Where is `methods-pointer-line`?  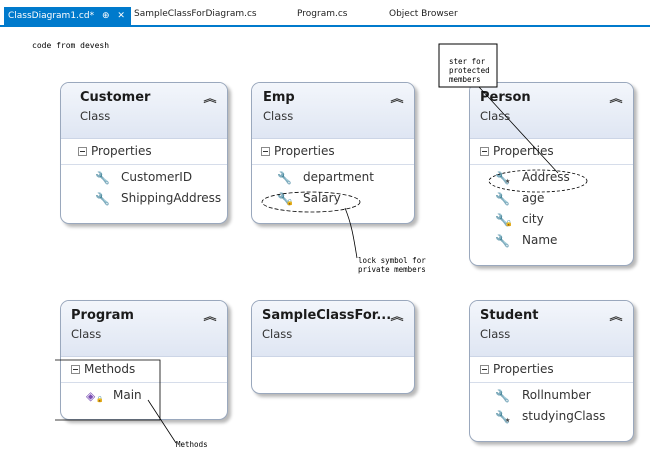
methods-pointer-line is located at coordinates (162, 421).